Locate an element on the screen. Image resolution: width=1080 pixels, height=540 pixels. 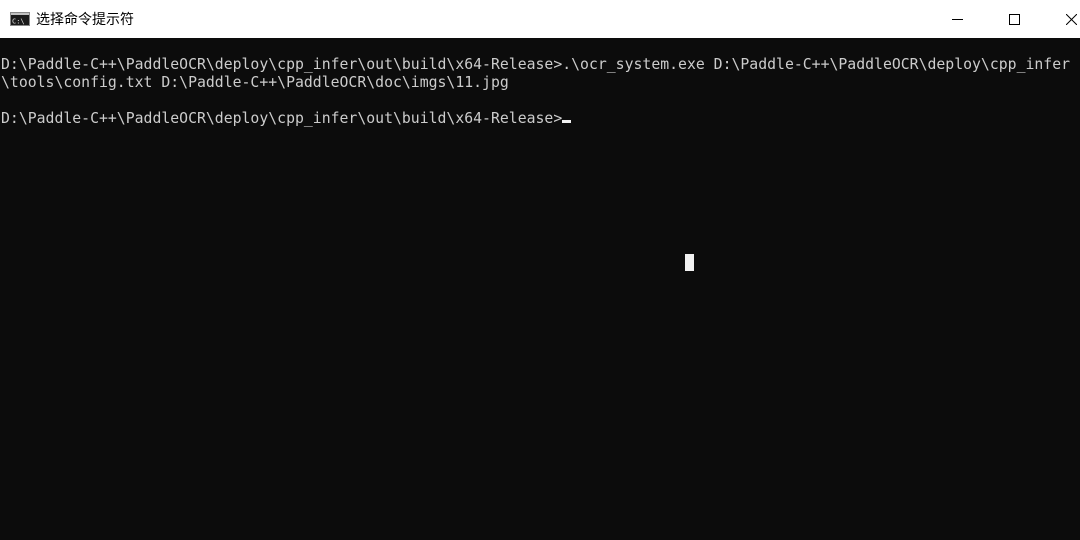
title-bar: C:\ 选择命令提示符 is located at coordinates (540, 19).